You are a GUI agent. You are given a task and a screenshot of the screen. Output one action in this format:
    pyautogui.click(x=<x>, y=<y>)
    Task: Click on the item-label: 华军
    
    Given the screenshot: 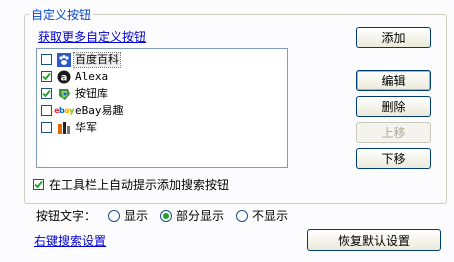 What is the action you would take?
    pyautogui.click(x=86, y=127)
    